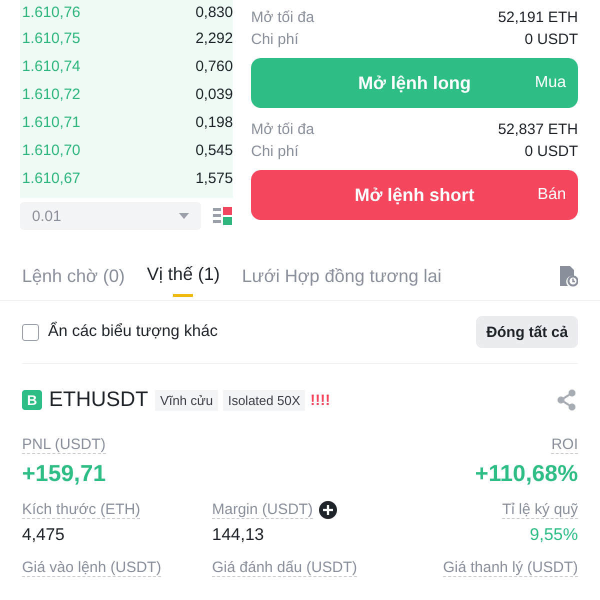 The width and height of the screenshot is (600, 600). What do you see at coordinates (51, 38) in the screenshot?
I see `bid-price: 1.610,75` at bounding box center [51, 38].